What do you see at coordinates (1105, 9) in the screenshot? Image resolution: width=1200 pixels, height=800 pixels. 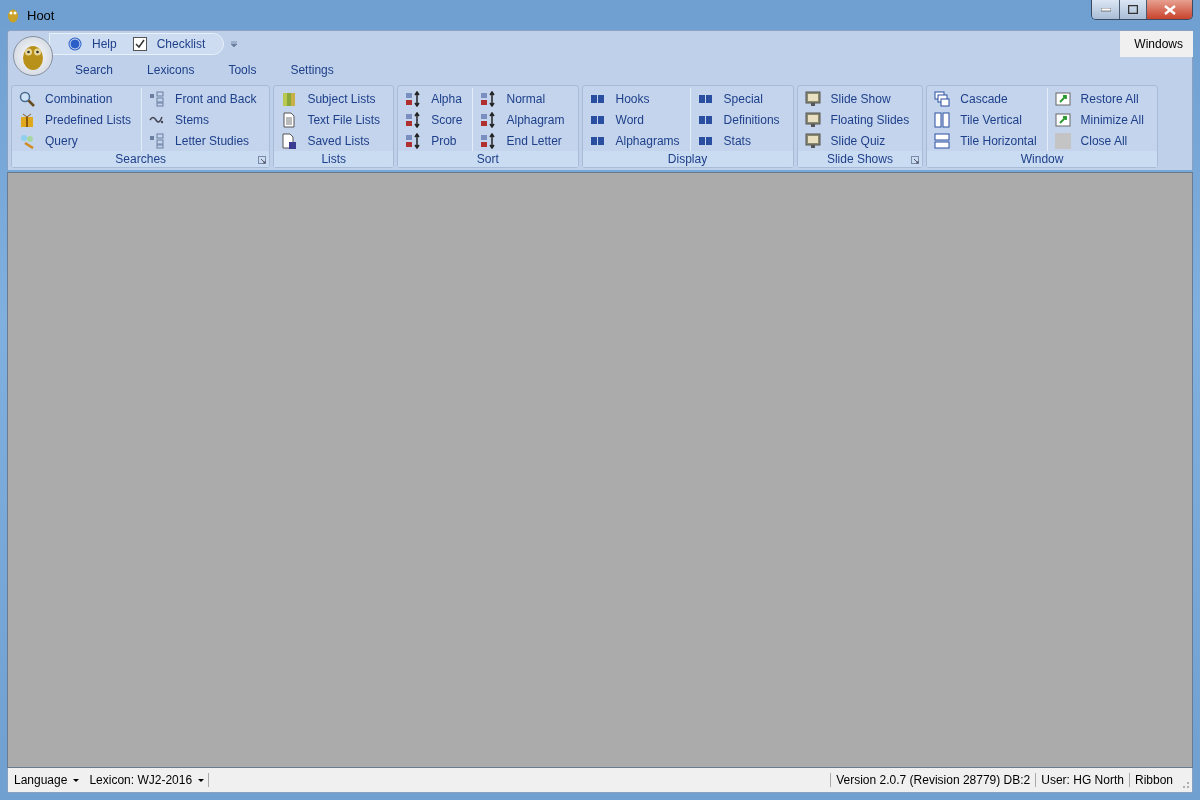 I see `minimize-icon` at bounding box center [1105, 9].